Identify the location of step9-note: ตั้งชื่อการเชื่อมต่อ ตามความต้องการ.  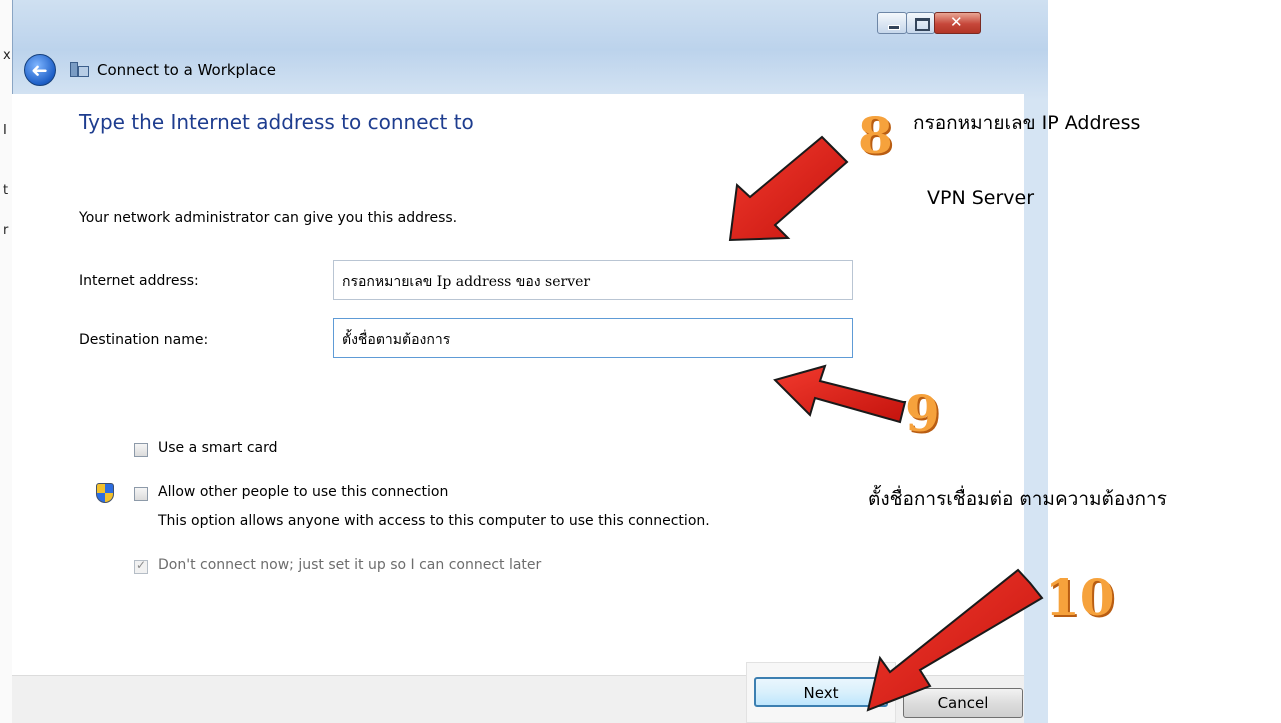
(1017, 499).